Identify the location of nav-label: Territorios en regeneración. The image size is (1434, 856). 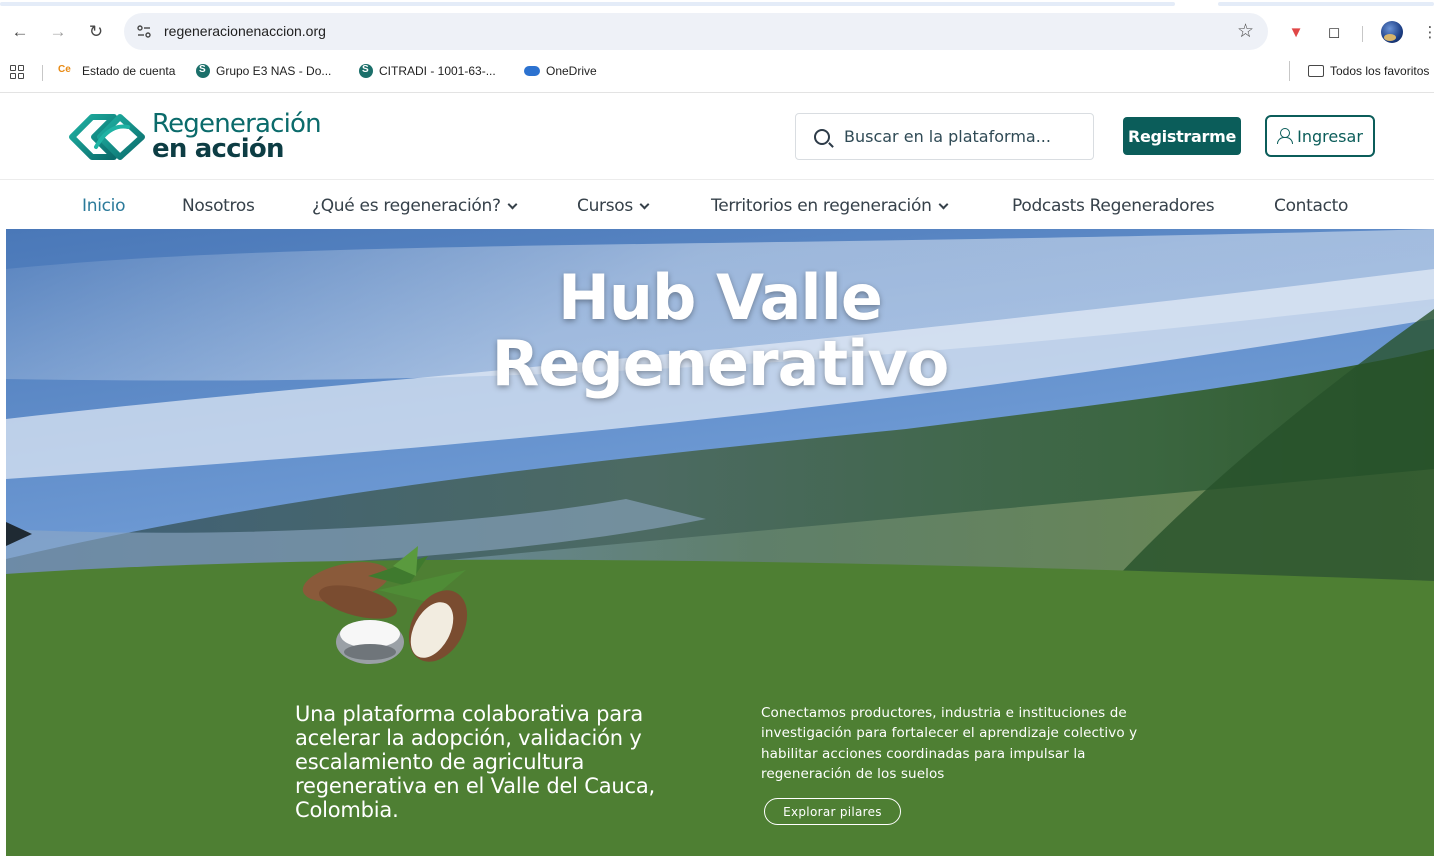
(821, 206).